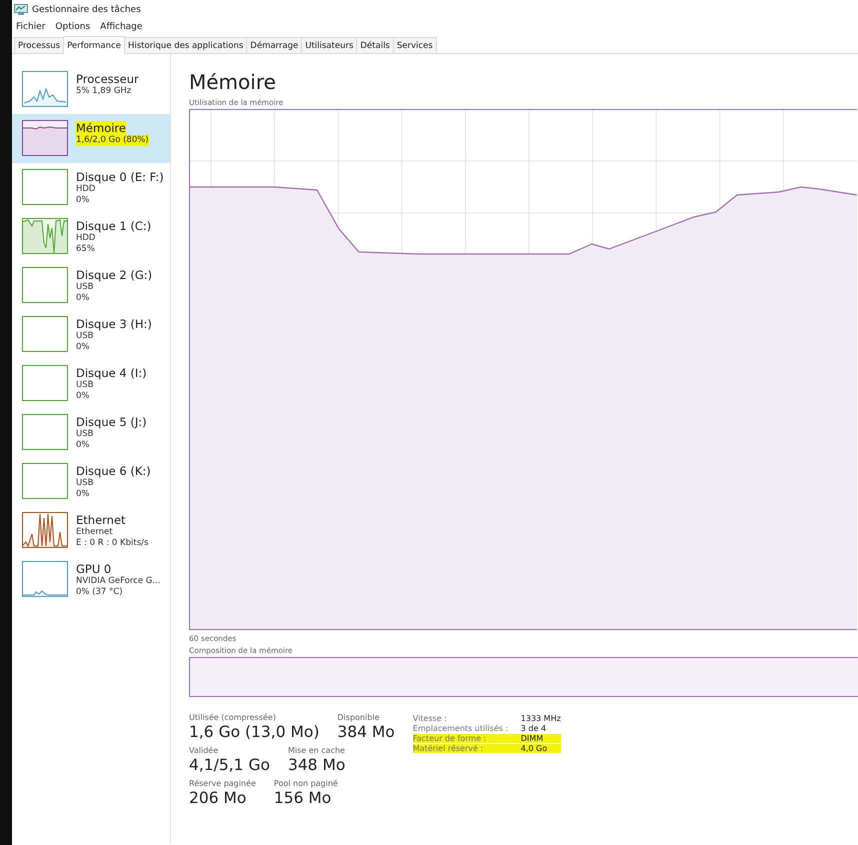 Image resolution: width=858 pixels, height=845 pixels. What do you see at coordinates (540, 718) in the screenshot?
I see `detail-value: 1333 MHz` at bounding box center [540, 718].